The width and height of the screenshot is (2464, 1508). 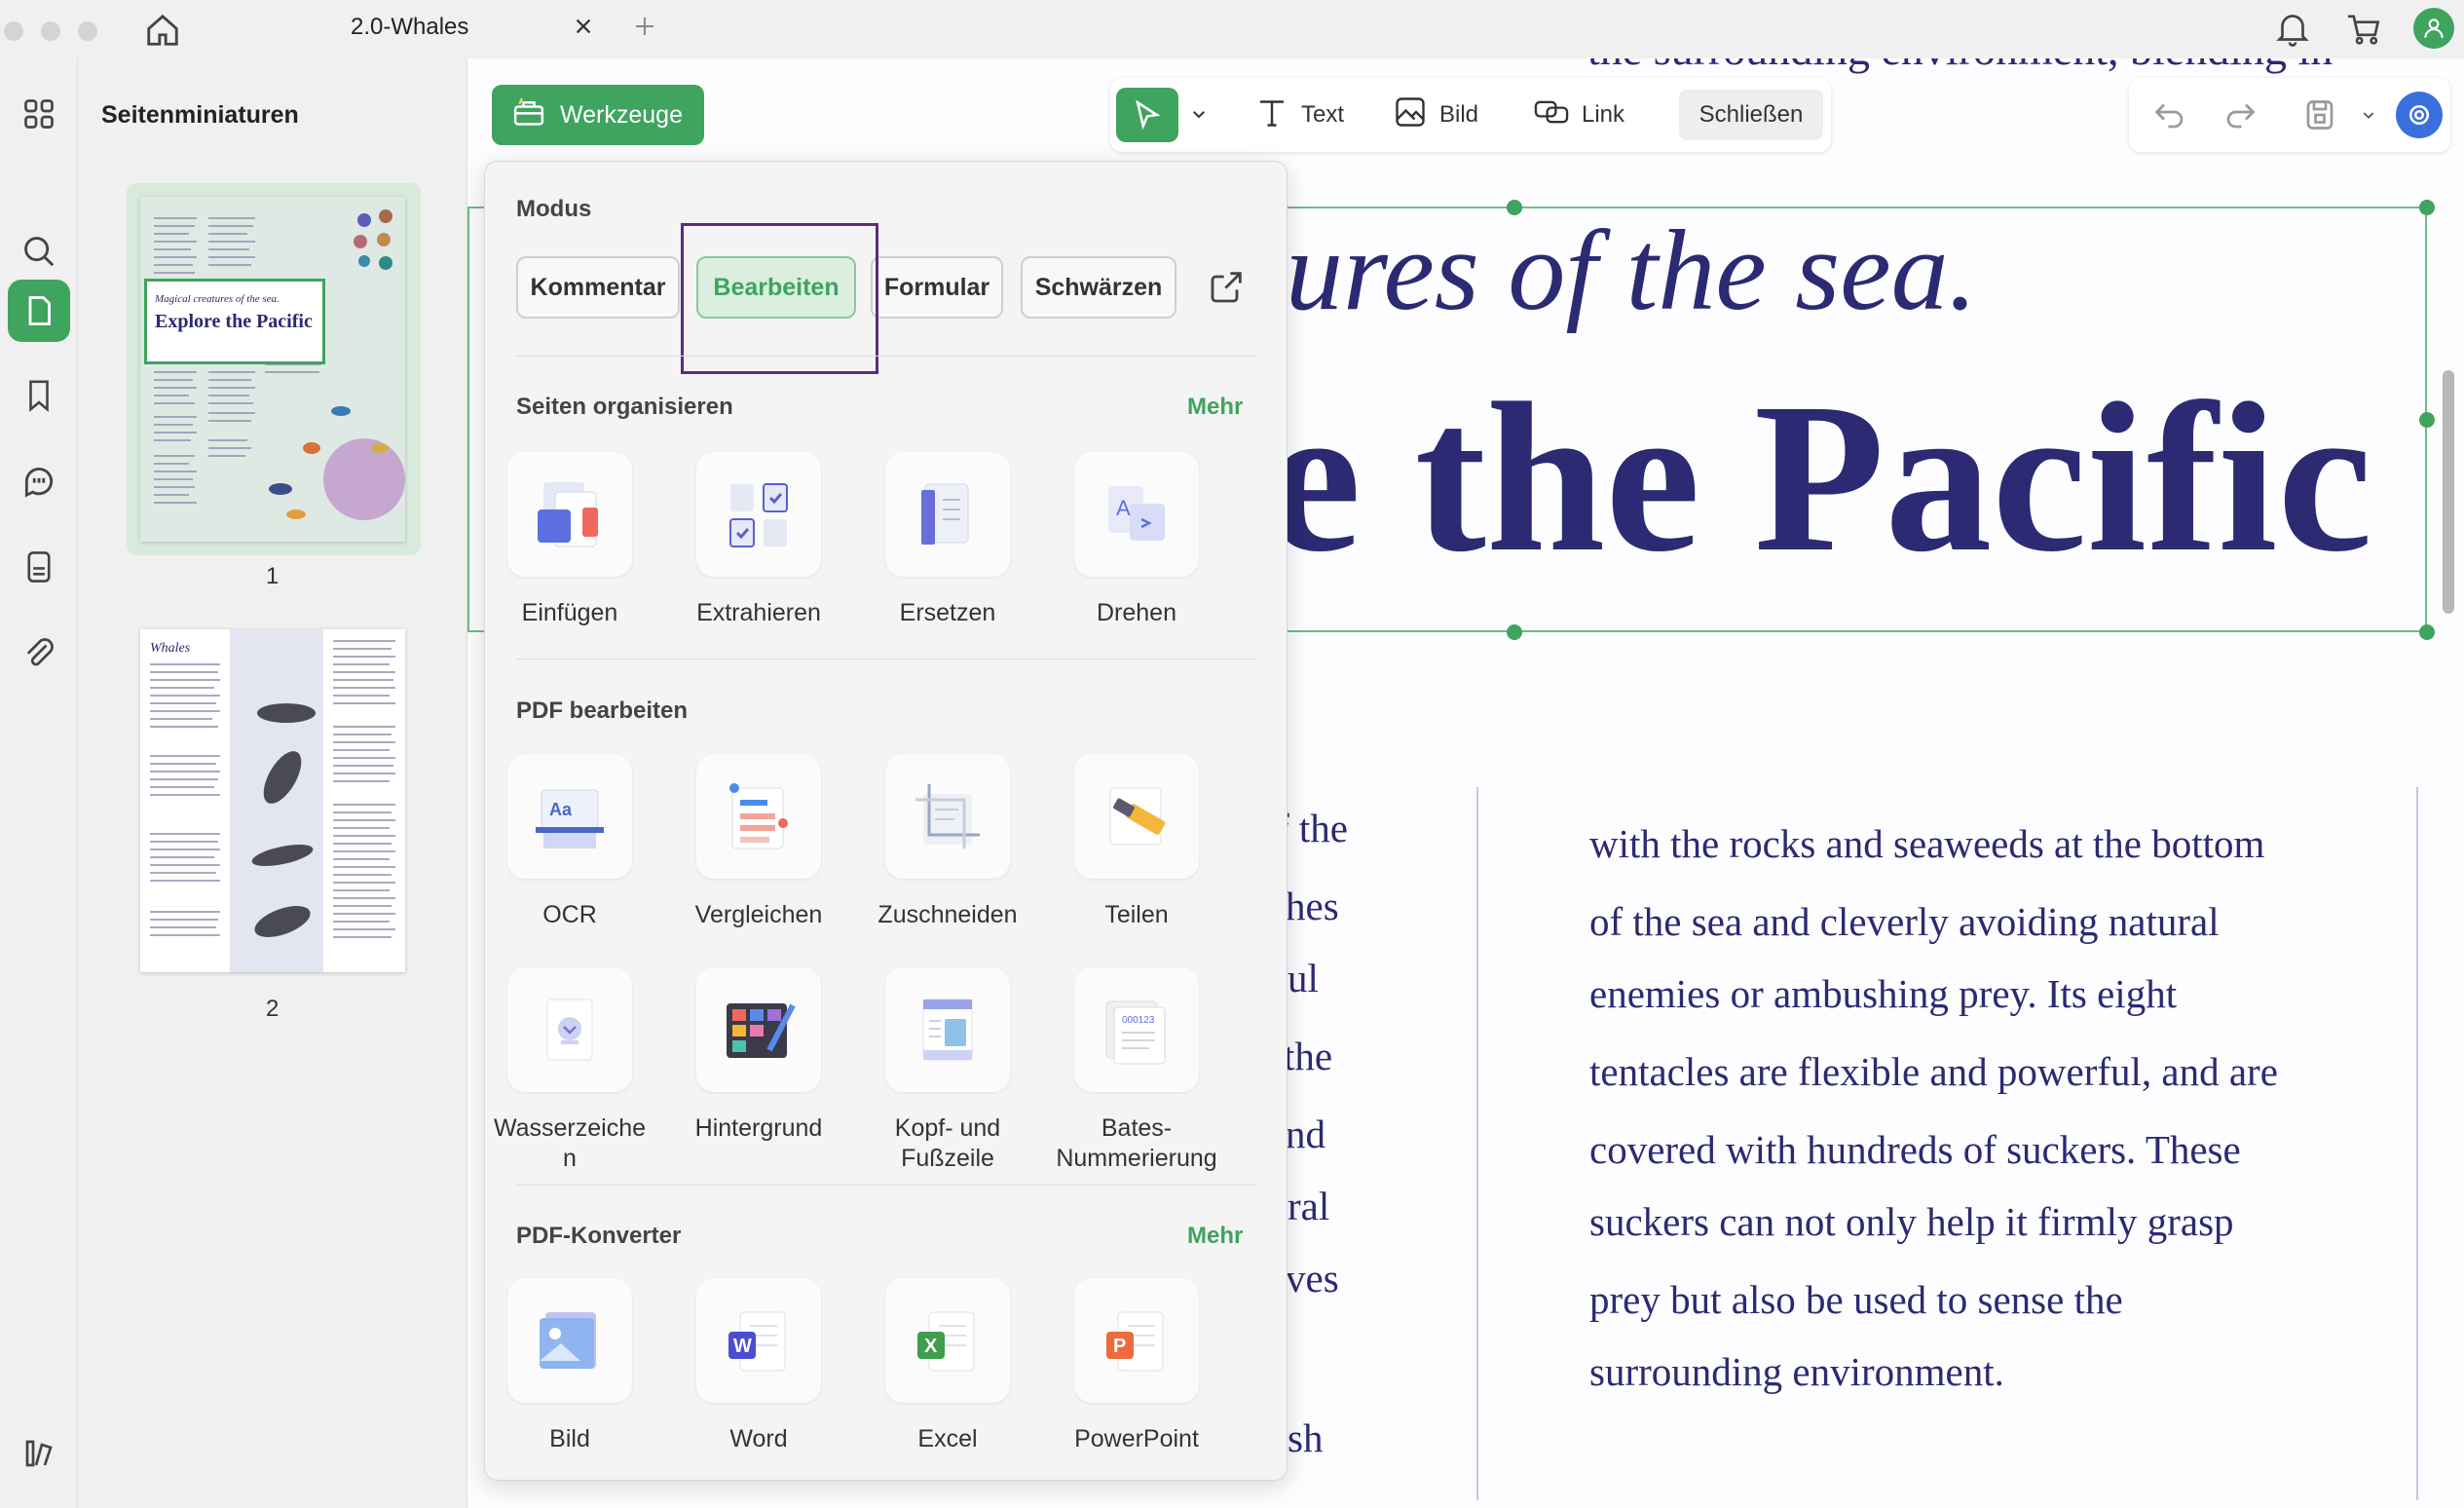 I want to click on heading-title: e the Pacific, so click(x=1819, y=477).